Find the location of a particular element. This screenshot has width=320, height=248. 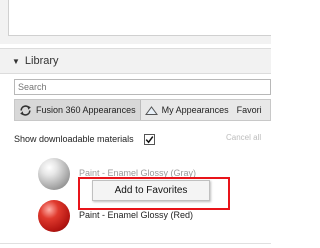

tab-label: My Appearances is located at coordinates (195, 110).